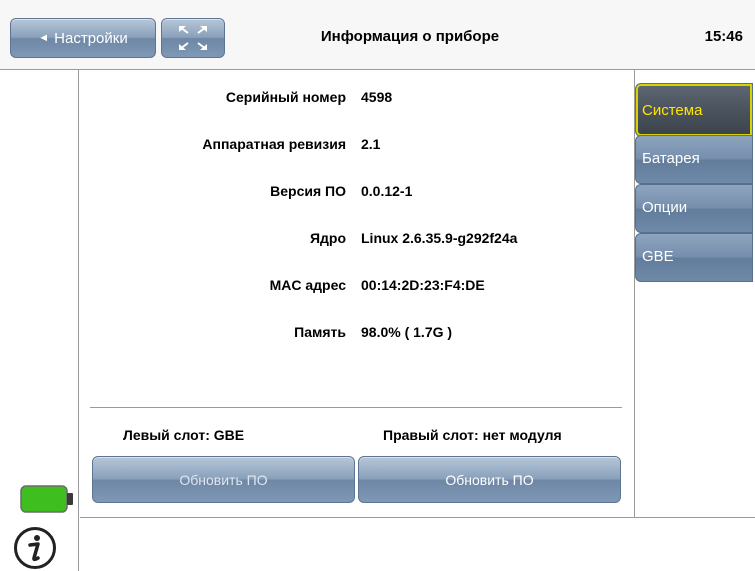  I want to click on header-bar: ◄ Настройки Информация о приборе 15:46, so click(377, 35).